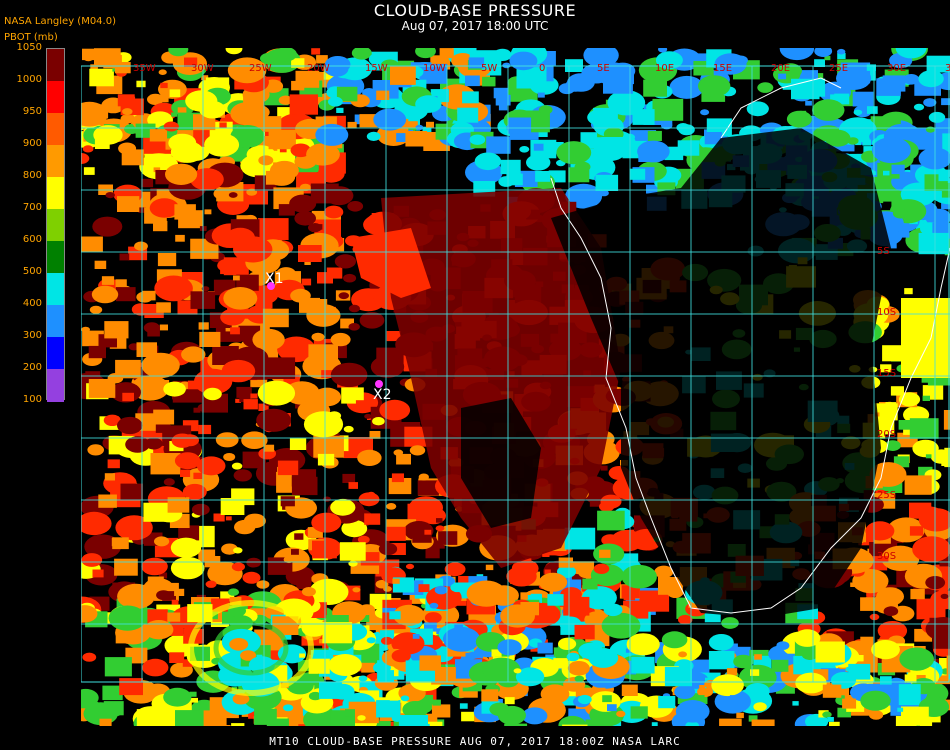 The height and width of the screenshot is (750, 950). Describe the element at coordinates (475, 10) in the screenshot. I see `chart-title: CLOUD-BASE PRESSURE` at that location.